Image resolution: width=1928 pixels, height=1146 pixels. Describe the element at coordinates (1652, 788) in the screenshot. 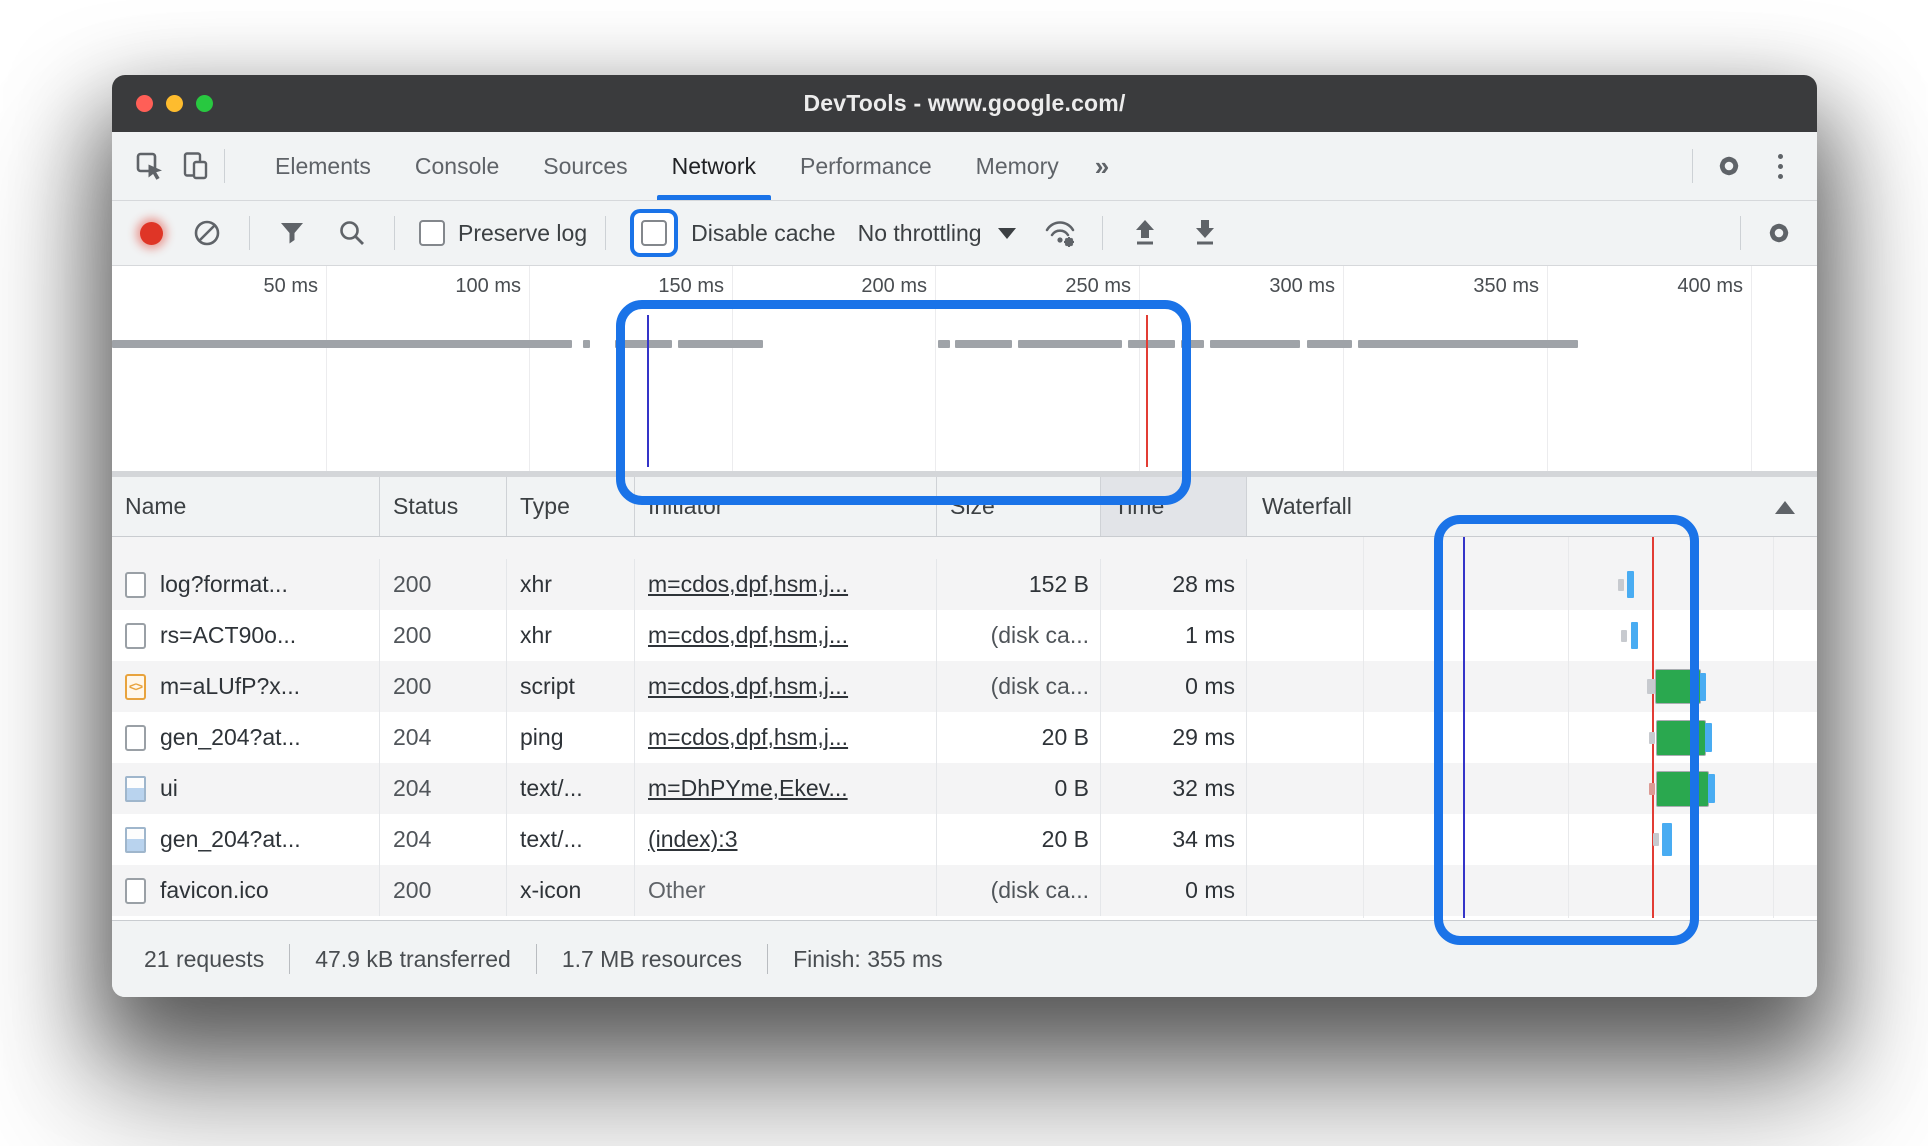

I see `waterfall-bar-redtick` at that location.